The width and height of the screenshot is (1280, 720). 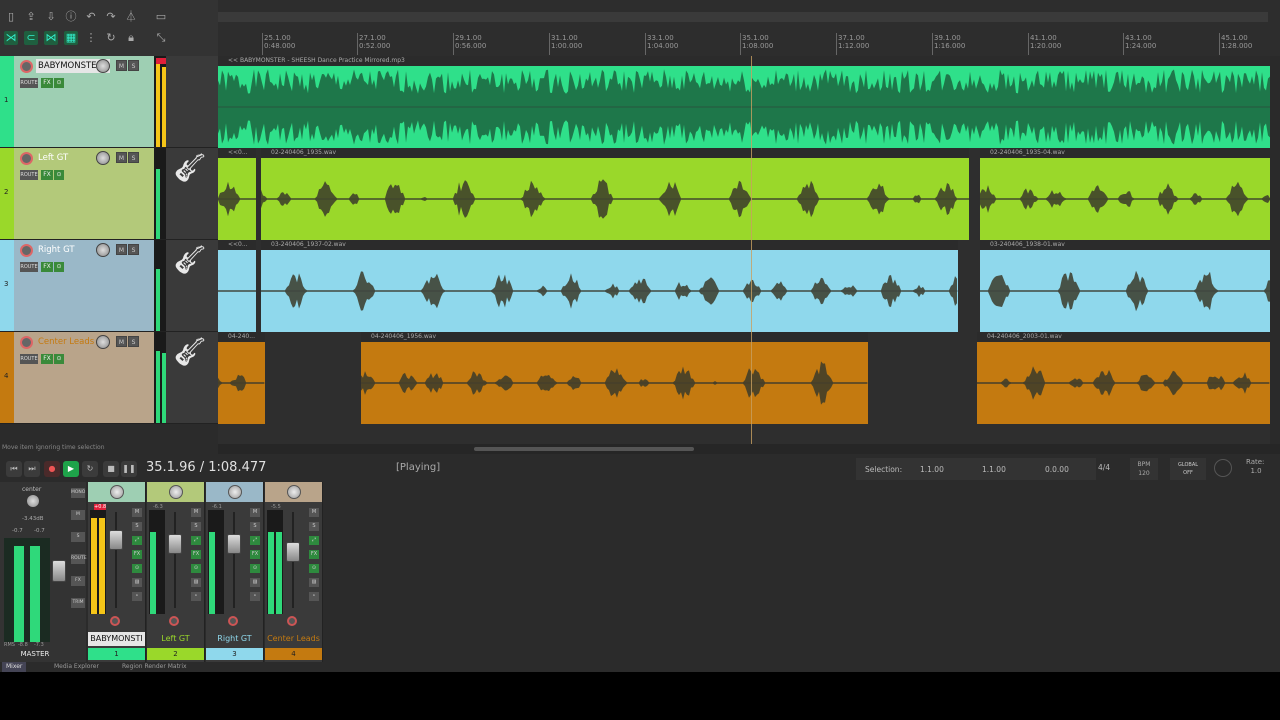 I want to click on track-header: 1 BABYMONSTER M S ROUTE FX ⊙, so click(x=109, y=102).